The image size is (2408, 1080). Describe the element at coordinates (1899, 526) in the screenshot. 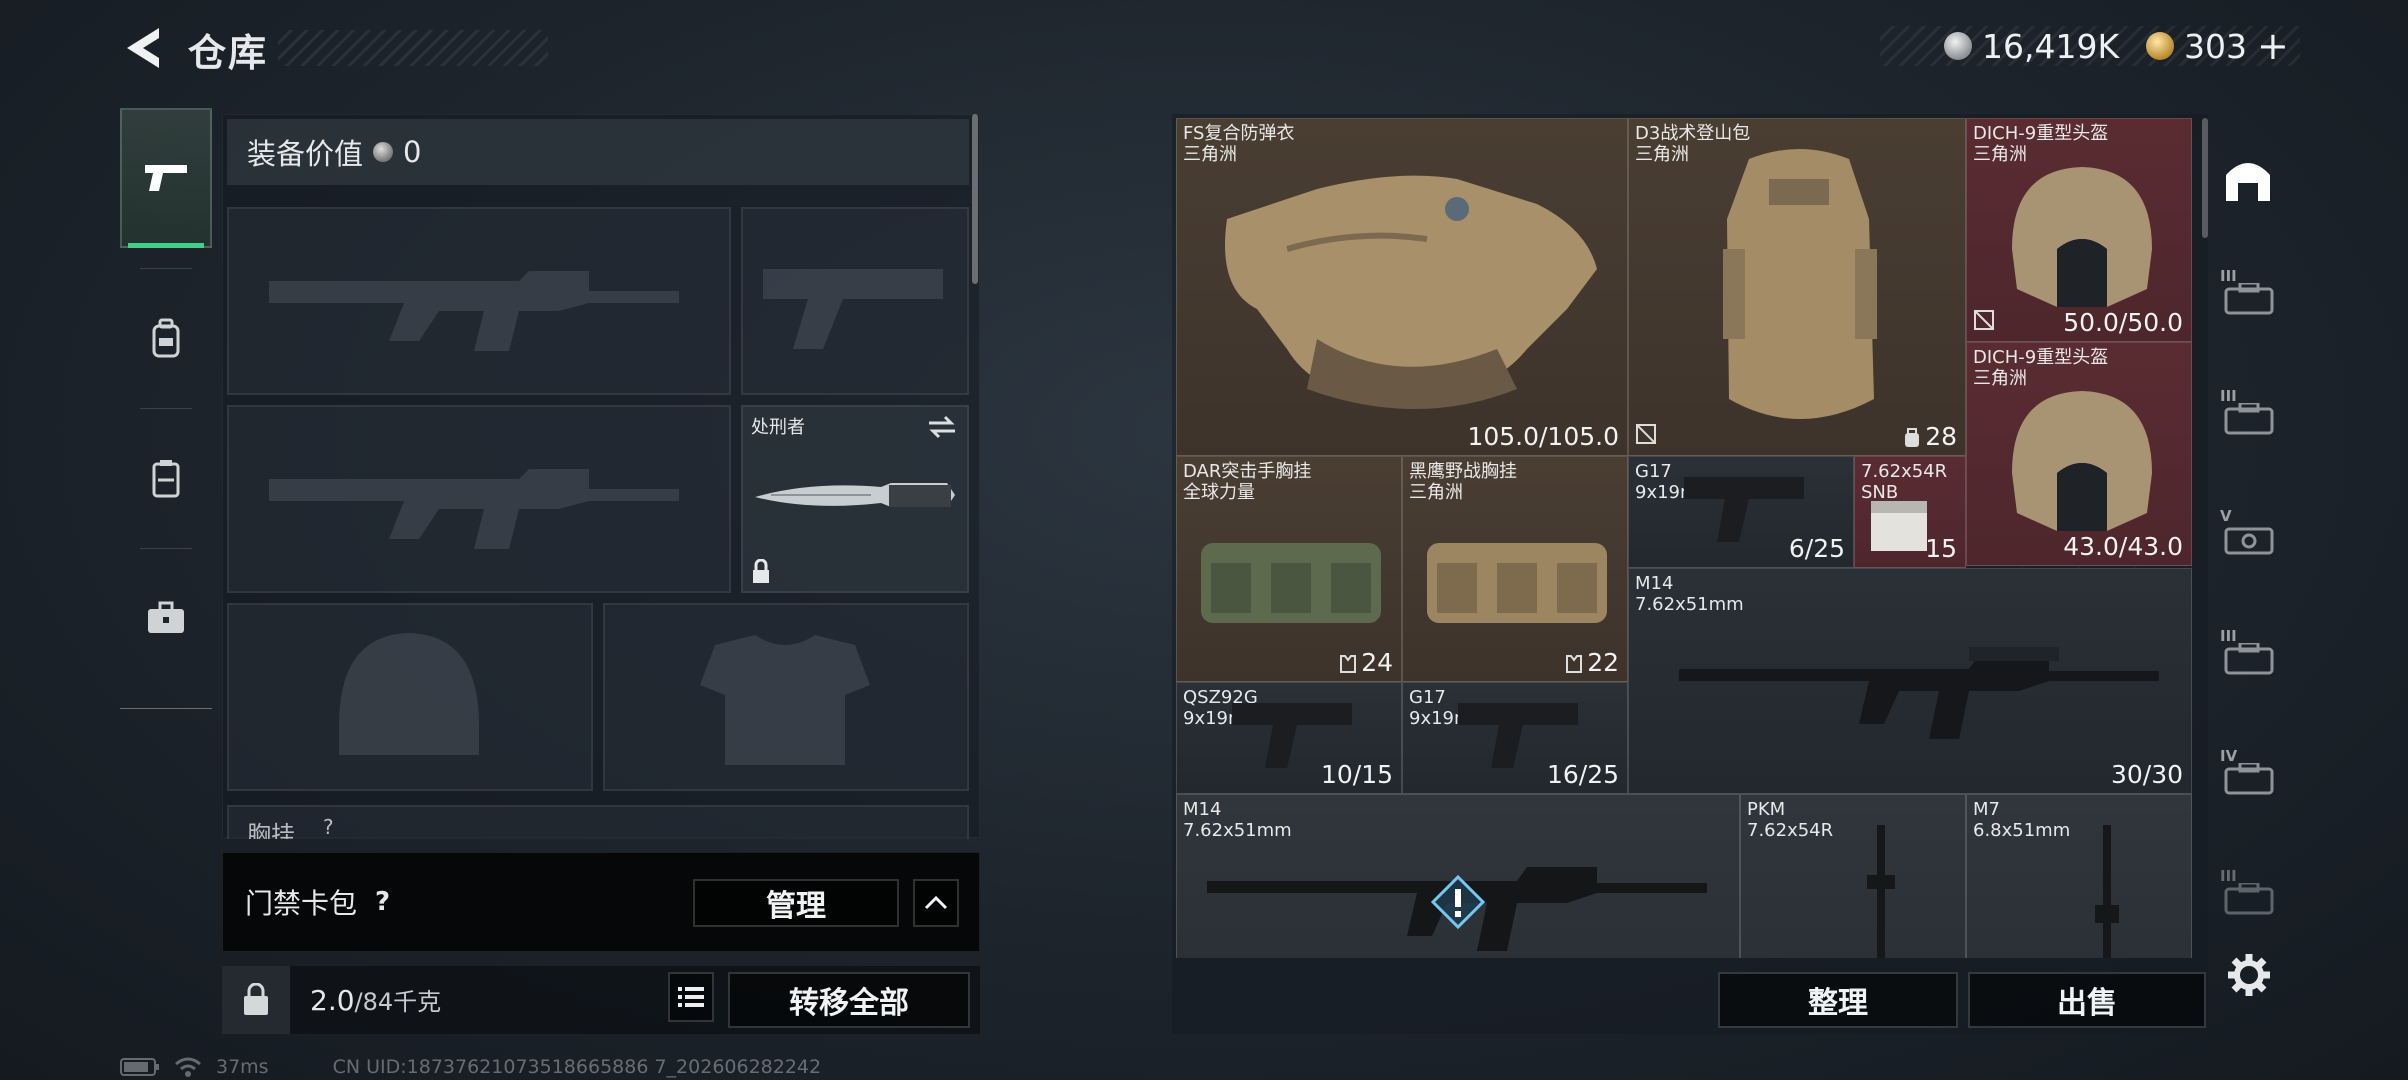

I see `ammo-box-image` at that location.